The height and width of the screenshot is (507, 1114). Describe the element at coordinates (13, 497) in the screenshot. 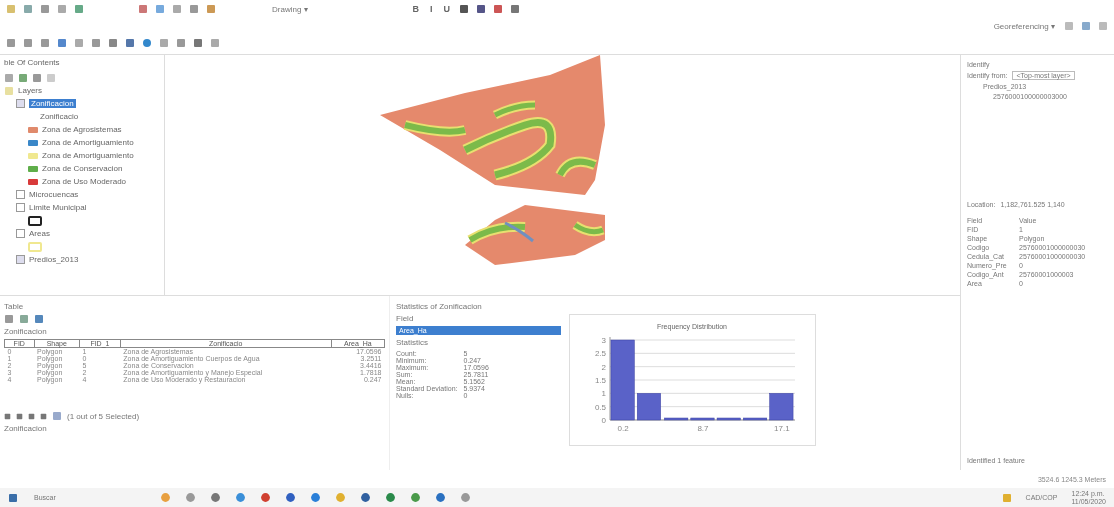

I see `windows-start-icon` at that location.